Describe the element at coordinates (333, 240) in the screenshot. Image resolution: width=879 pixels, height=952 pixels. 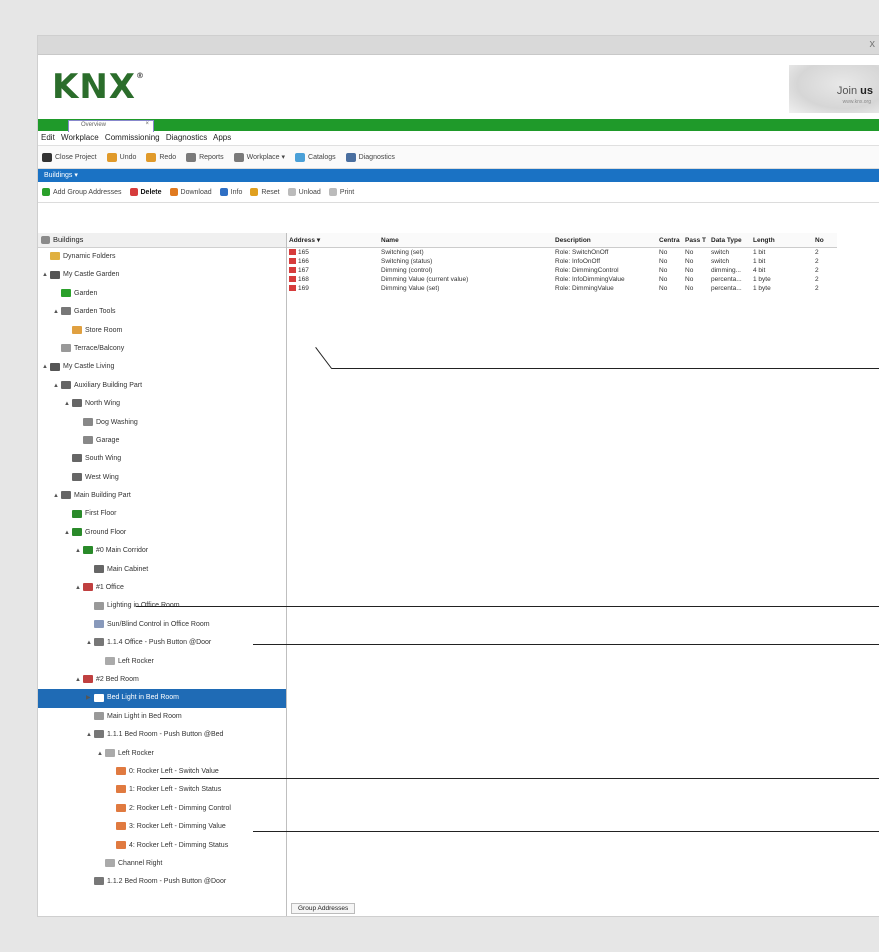
I see `column-header-address: Address ▾` at that location.